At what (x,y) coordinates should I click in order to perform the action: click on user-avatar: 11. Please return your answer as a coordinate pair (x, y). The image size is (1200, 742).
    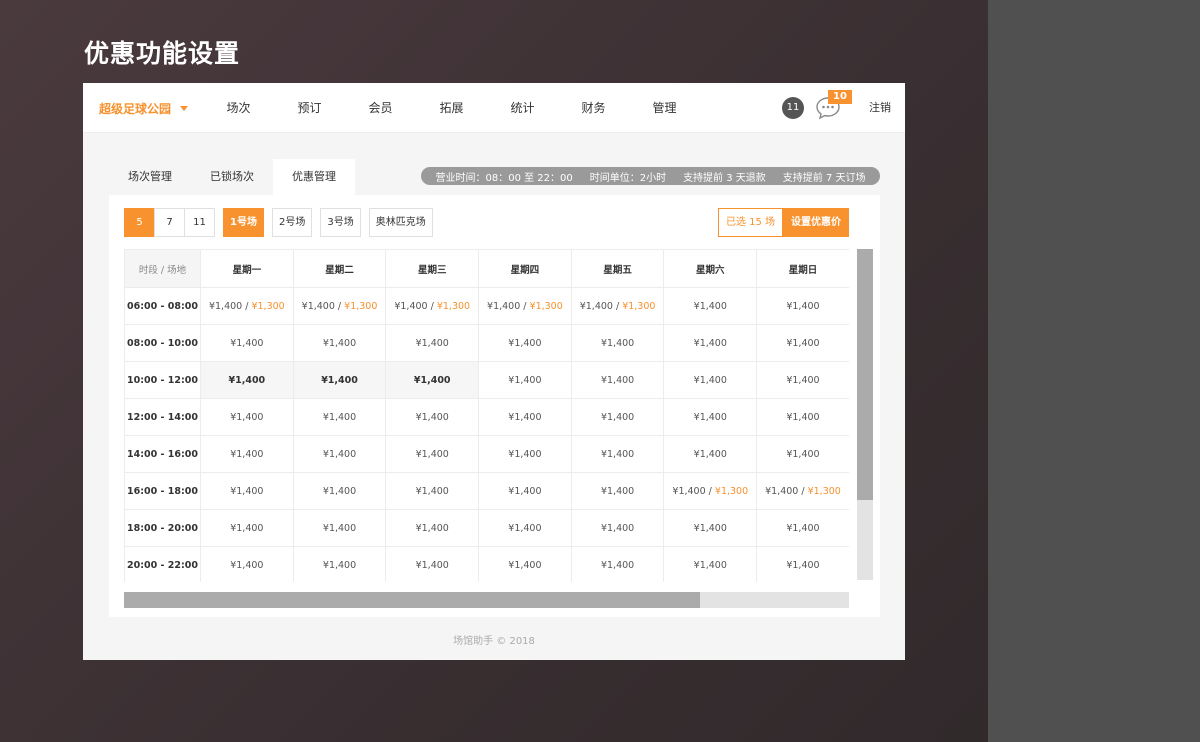
    Looking at the image, I should click on (793, 108).